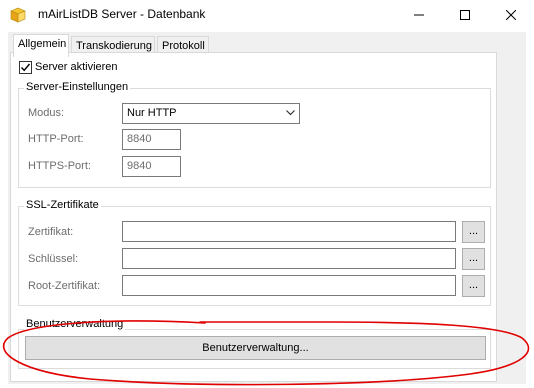 The width and height of the screenshot is (534, 388). What do you see at coordinates (152, 113) in the screenshot?
I see `mode-select-value: Nur HTTP` at bounding box center [152, 113].